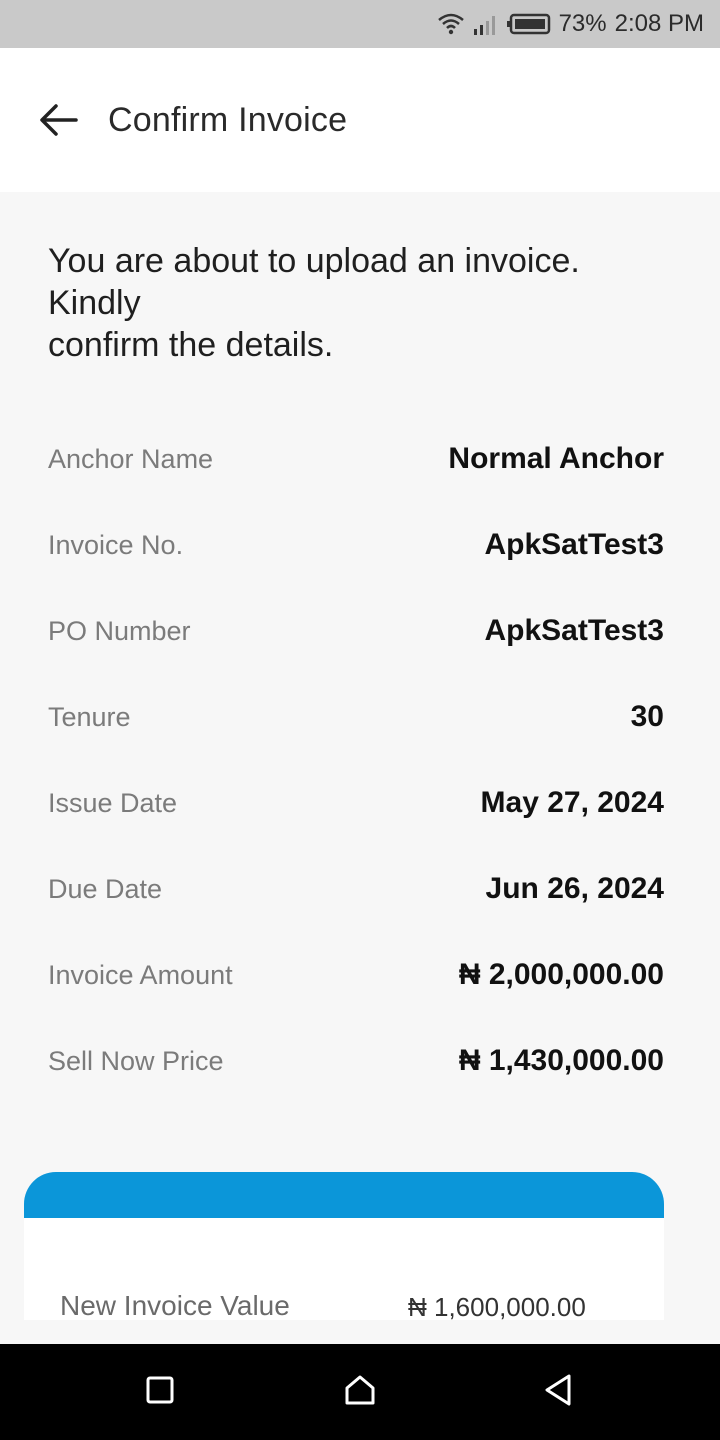 This screenshot has width=720, height=1440. What do you see at coordinates (356, 475) in the screenshot?
I see `detail-row-anchor-name: Anchor Name Normal Anchor` at bounding box center [356, 475].